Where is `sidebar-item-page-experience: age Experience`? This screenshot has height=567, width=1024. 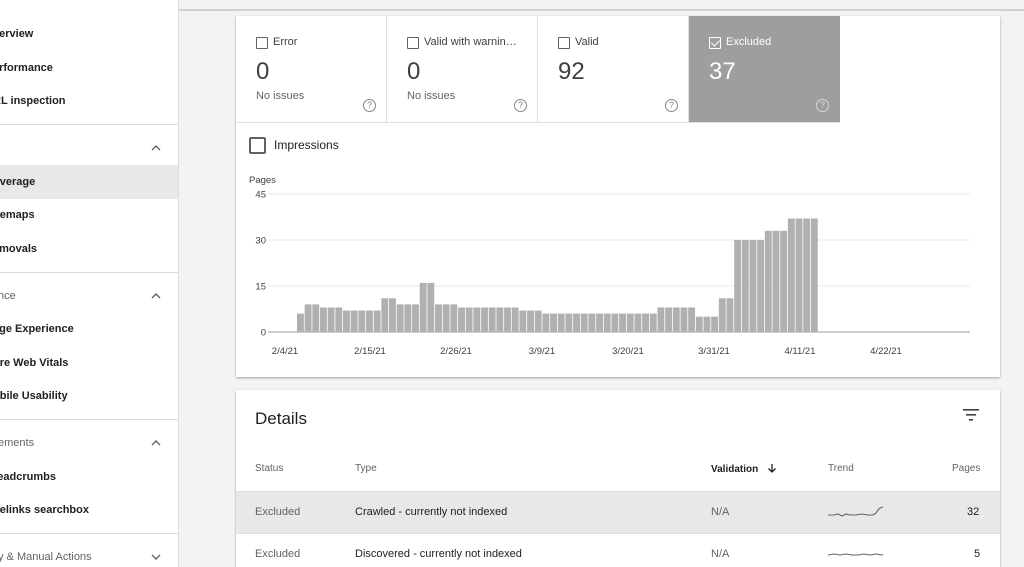
sidebar-item-page-experience: age Experience is located at coordinates (89, 329).